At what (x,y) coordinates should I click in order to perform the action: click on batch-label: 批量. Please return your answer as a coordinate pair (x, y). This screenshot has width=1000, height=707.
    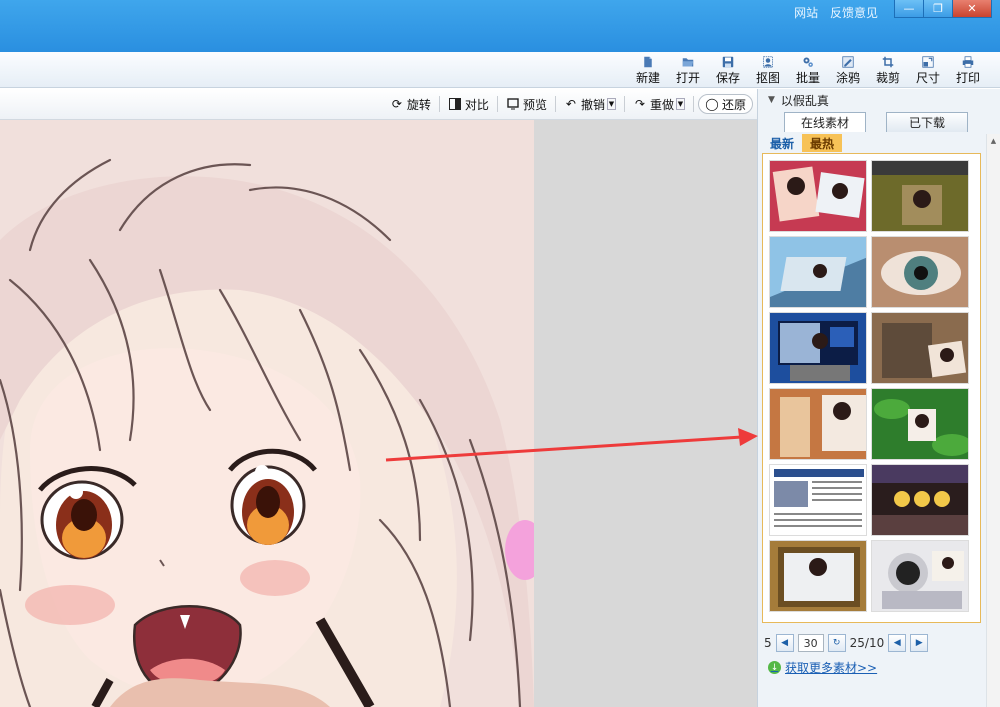
    Looking at the image, I should click on (807, 78).